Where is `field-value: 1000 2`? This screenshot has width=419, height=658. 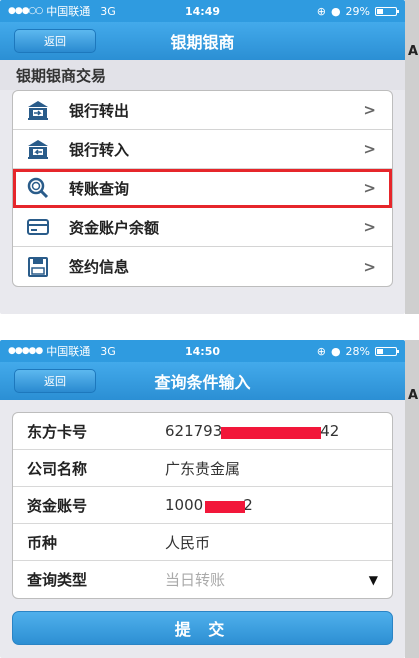 field-value: 1000 2 is located at coordinates (209, 505).